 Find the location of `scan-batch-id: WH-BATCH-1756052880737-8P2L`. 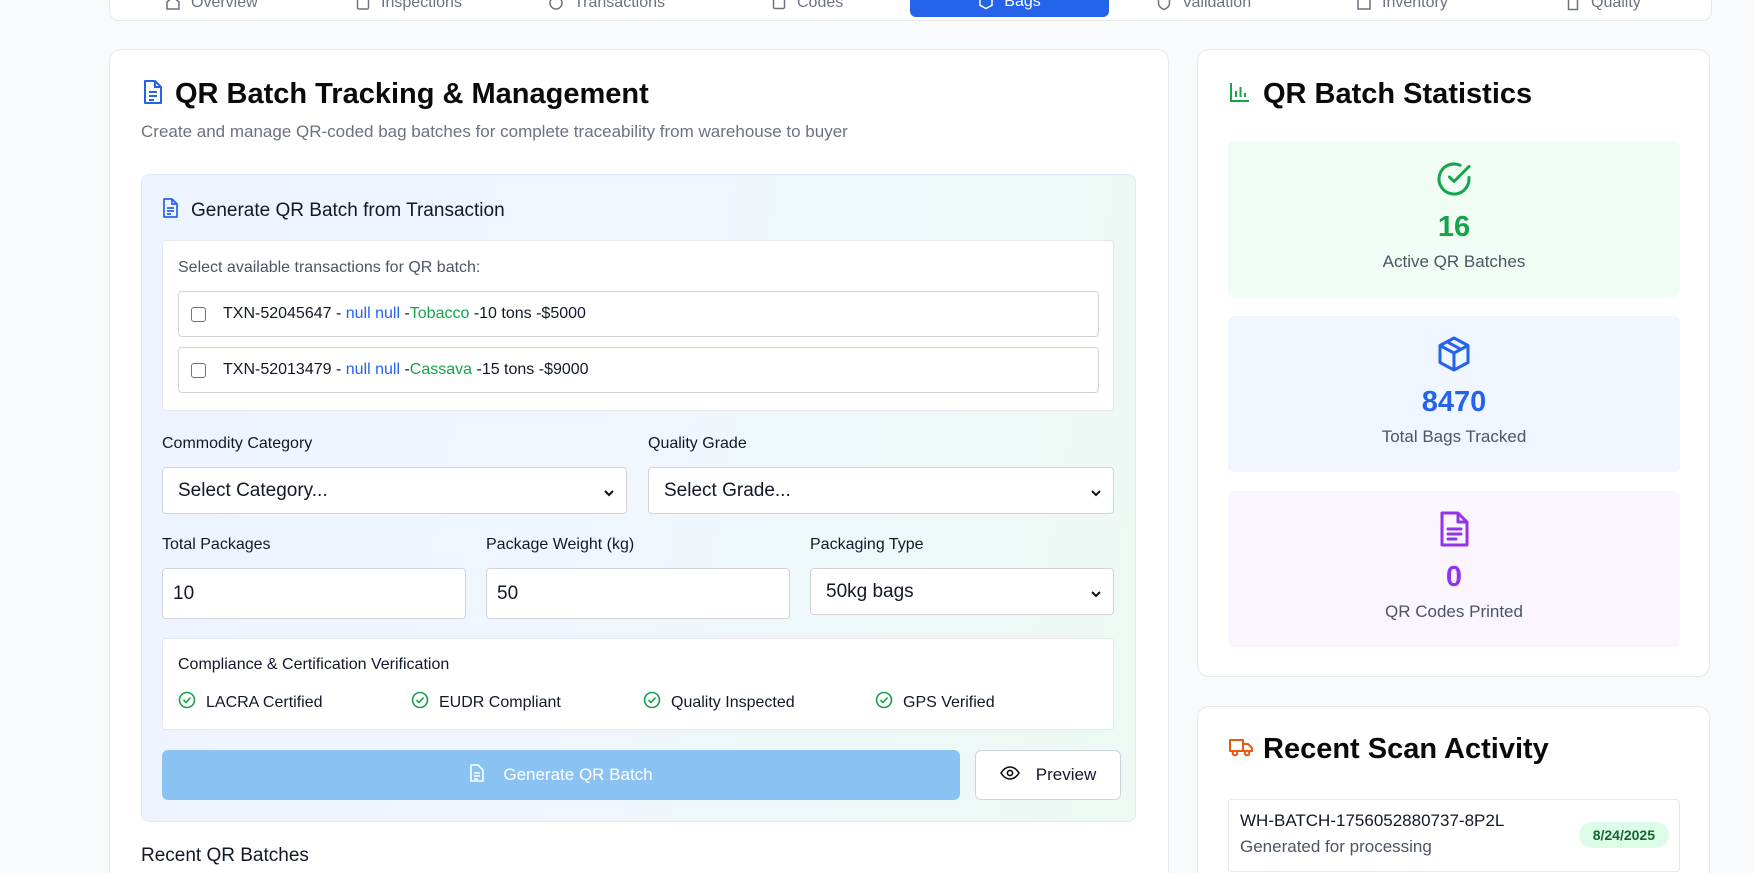

scan-batch-id: WH-BATCH-1756052880737-8P2L is located at coordinates (1372, 820).